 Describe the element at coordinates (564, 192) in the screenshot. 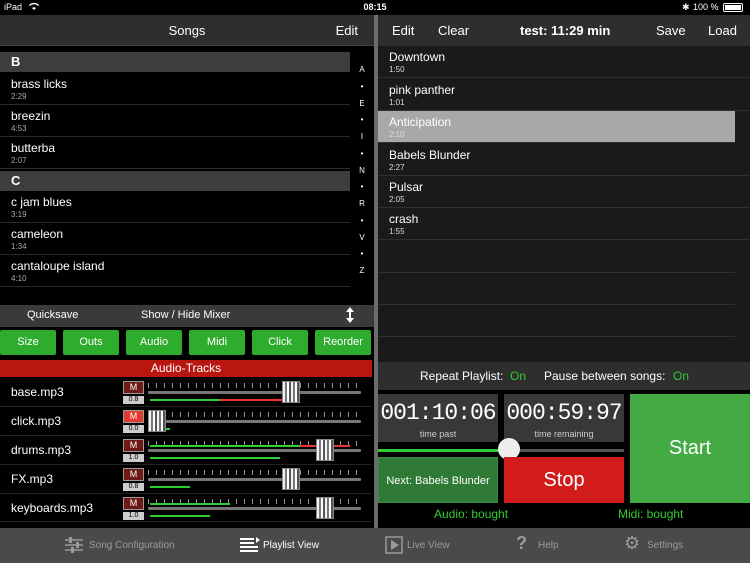

I see `playlist-item: Pulsar 2:05` at that location.